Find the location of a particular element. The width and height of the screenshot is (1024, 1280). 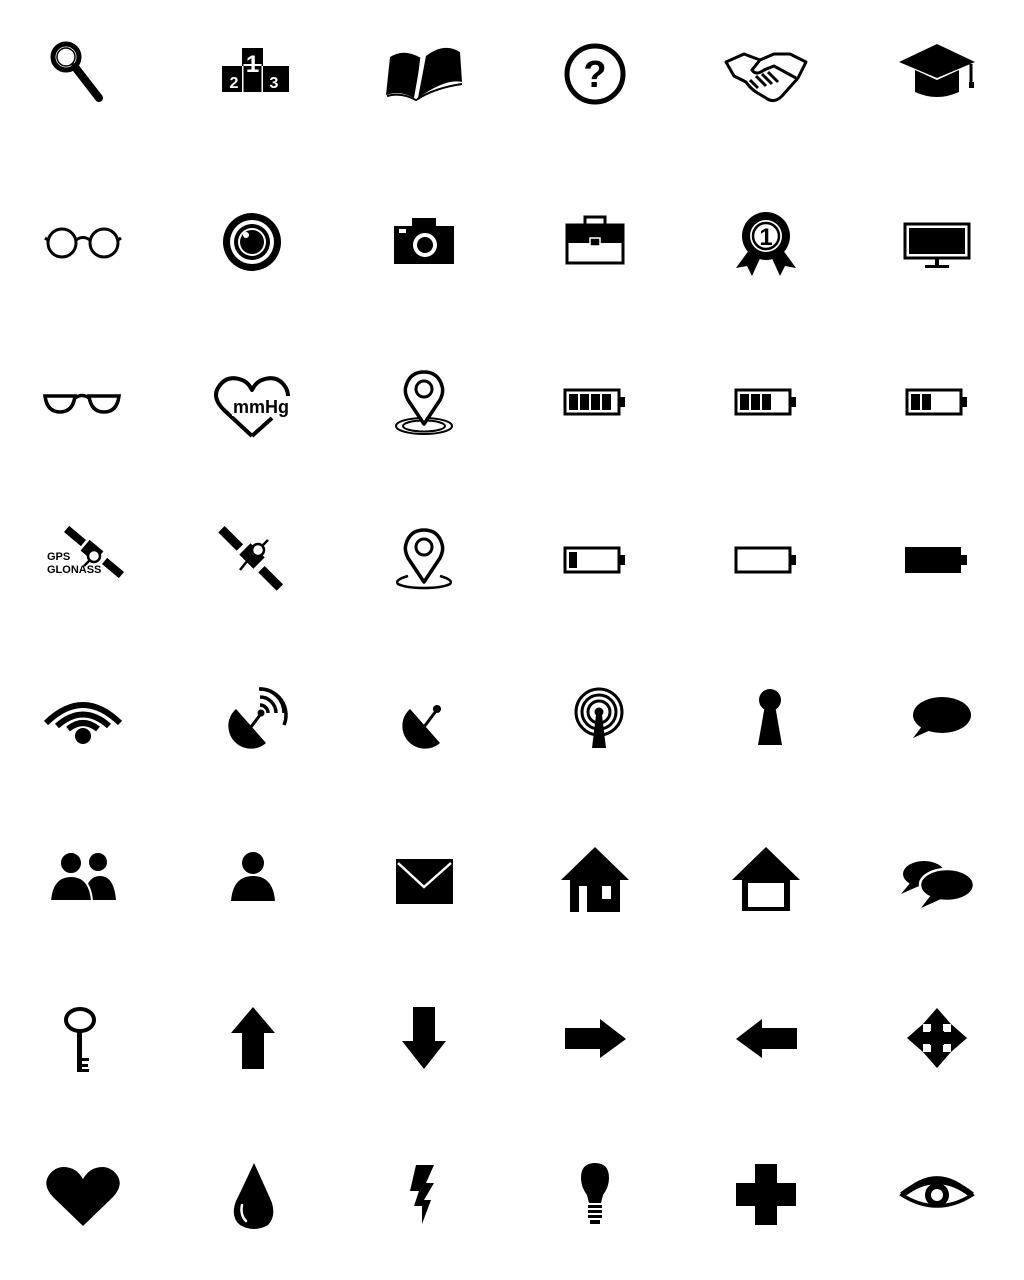

water-drop-icon is located at coordinates (252, 1195).